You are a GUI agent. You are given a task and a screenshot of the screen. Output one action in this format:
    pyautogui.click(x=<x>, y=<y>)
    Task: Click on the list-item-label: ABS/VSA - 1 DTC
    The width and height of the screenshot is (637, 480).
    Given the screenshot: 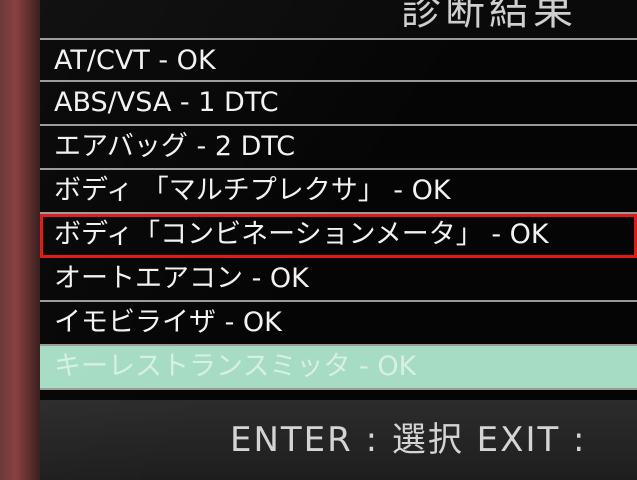 What is the action you would take?
    pyautogui.click(x=166, y=102)
    